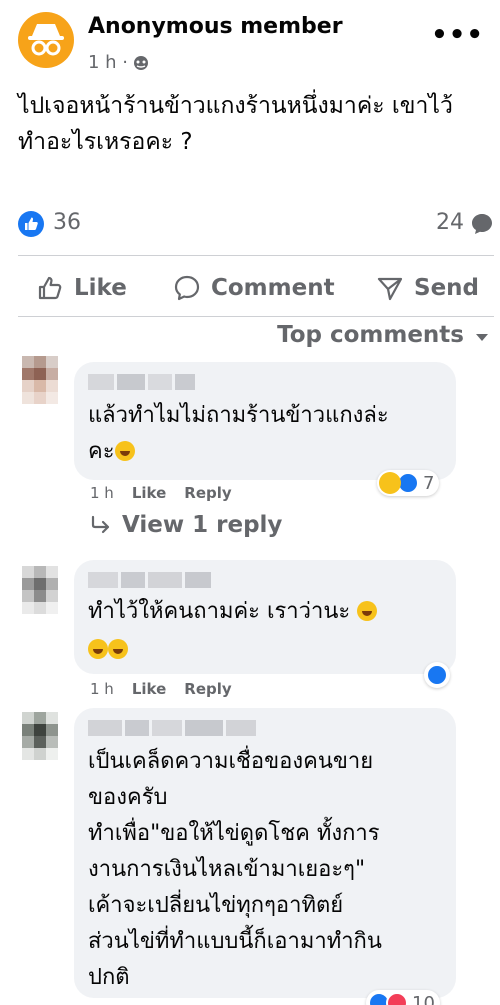 The image size is (500, 1005). What do you see at coordinates (397, 998) in the screenshot?
I see `love-reaction-icon` at bounding box center [397, 998].